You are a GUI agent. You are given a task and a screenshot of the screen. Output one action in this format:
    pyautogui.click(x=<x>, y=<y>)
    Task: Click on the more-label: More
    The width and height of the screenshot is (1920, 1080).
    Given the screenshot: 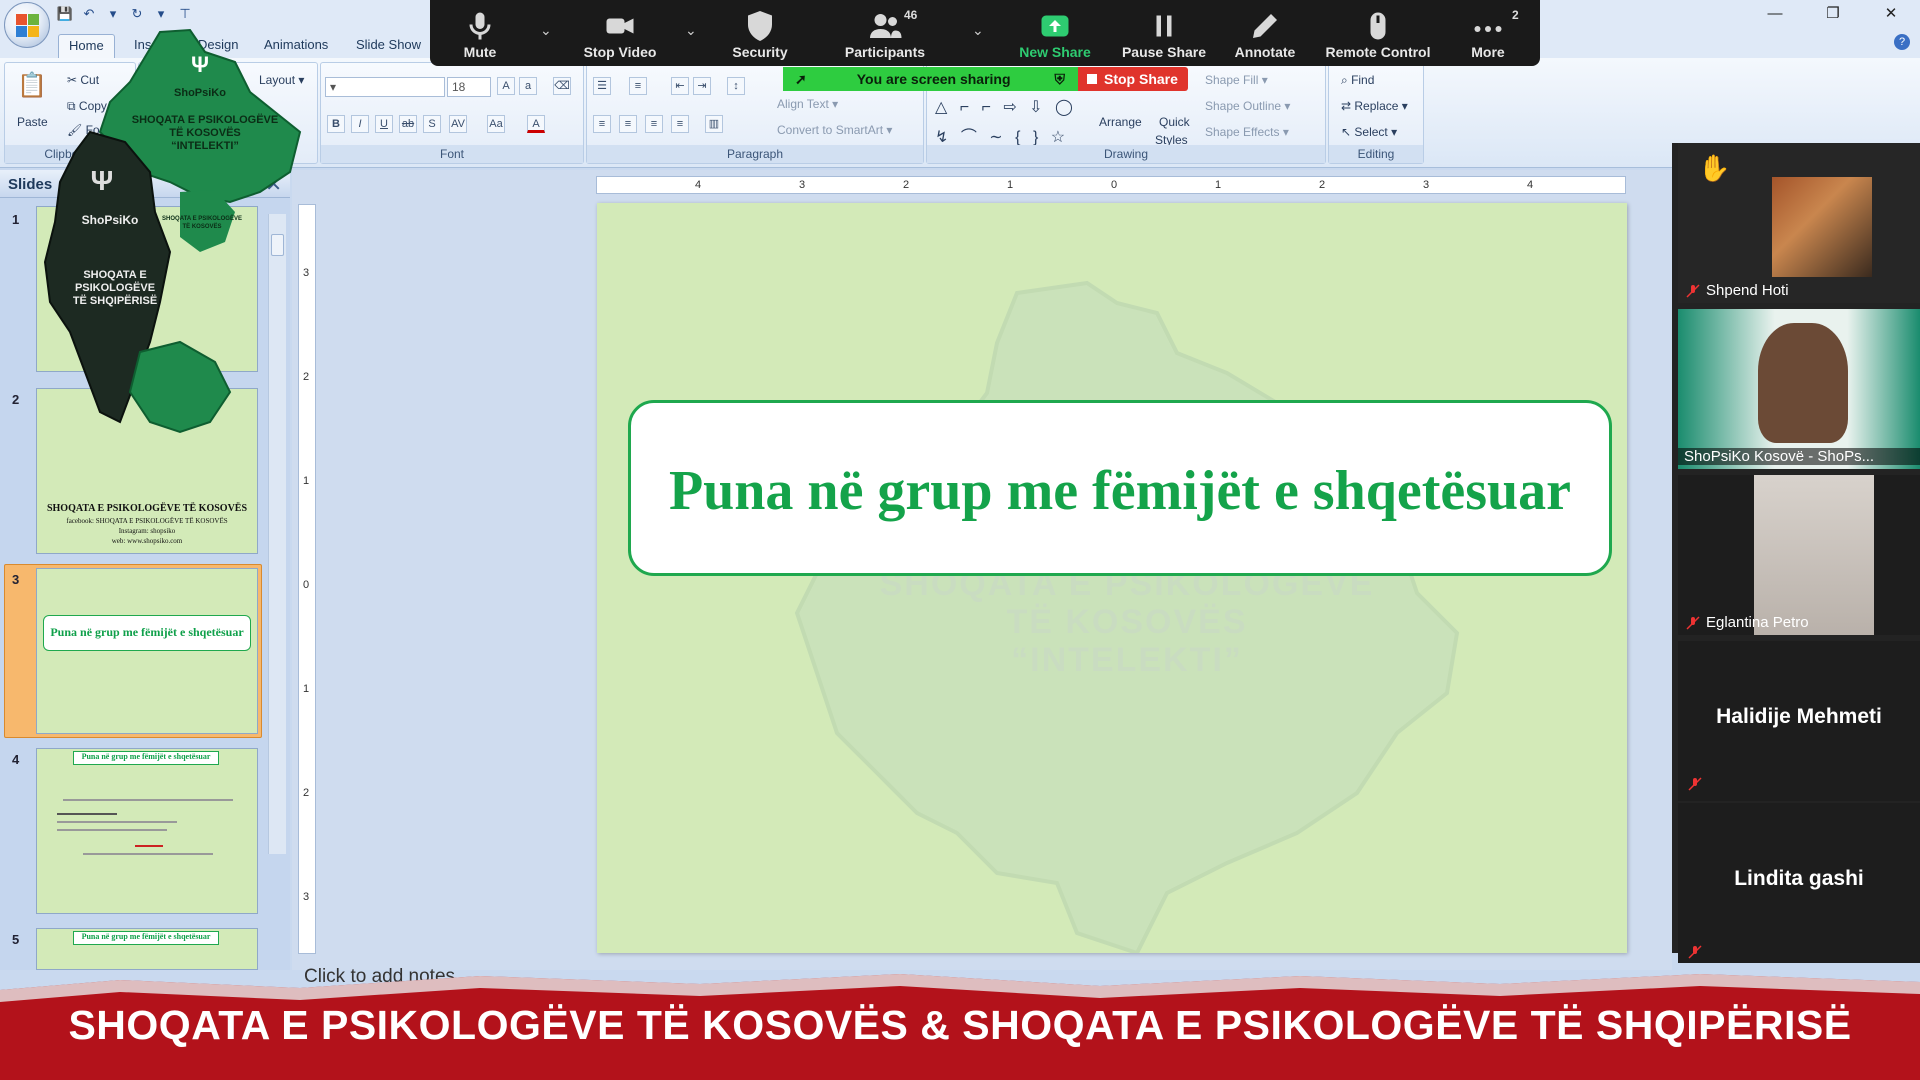 What is the action you would take?
    pyautogui.click(x=1488, y=52)
    